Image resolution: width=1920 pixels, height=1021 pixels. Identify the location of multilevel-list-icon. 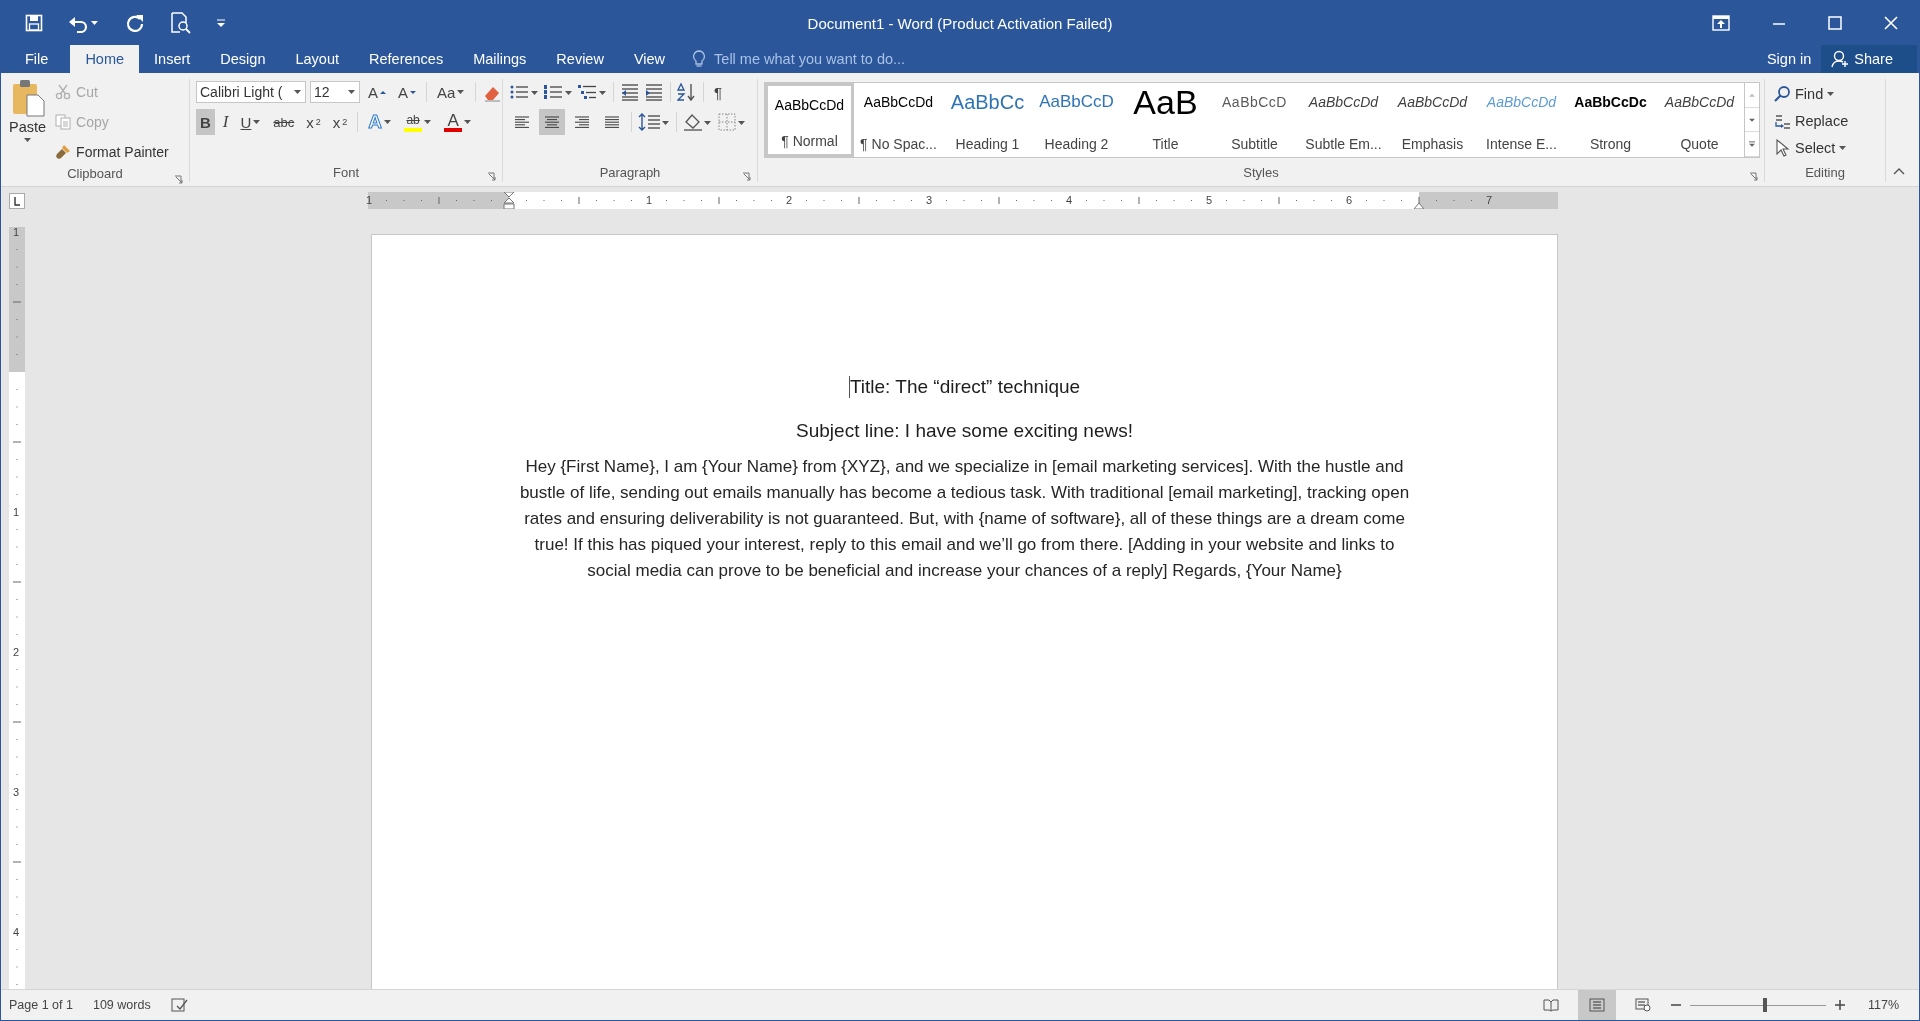
(592, 92).